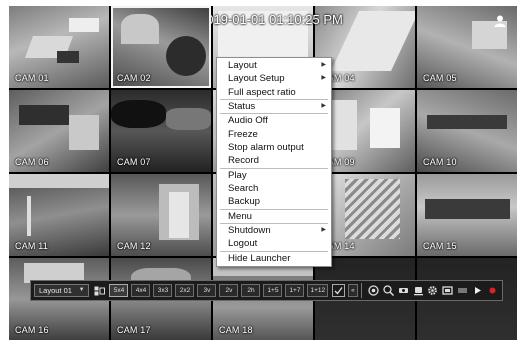  Describe the element at coordinates (338, 291) in the screenshot. I see `sequence-check-icon` at that location.